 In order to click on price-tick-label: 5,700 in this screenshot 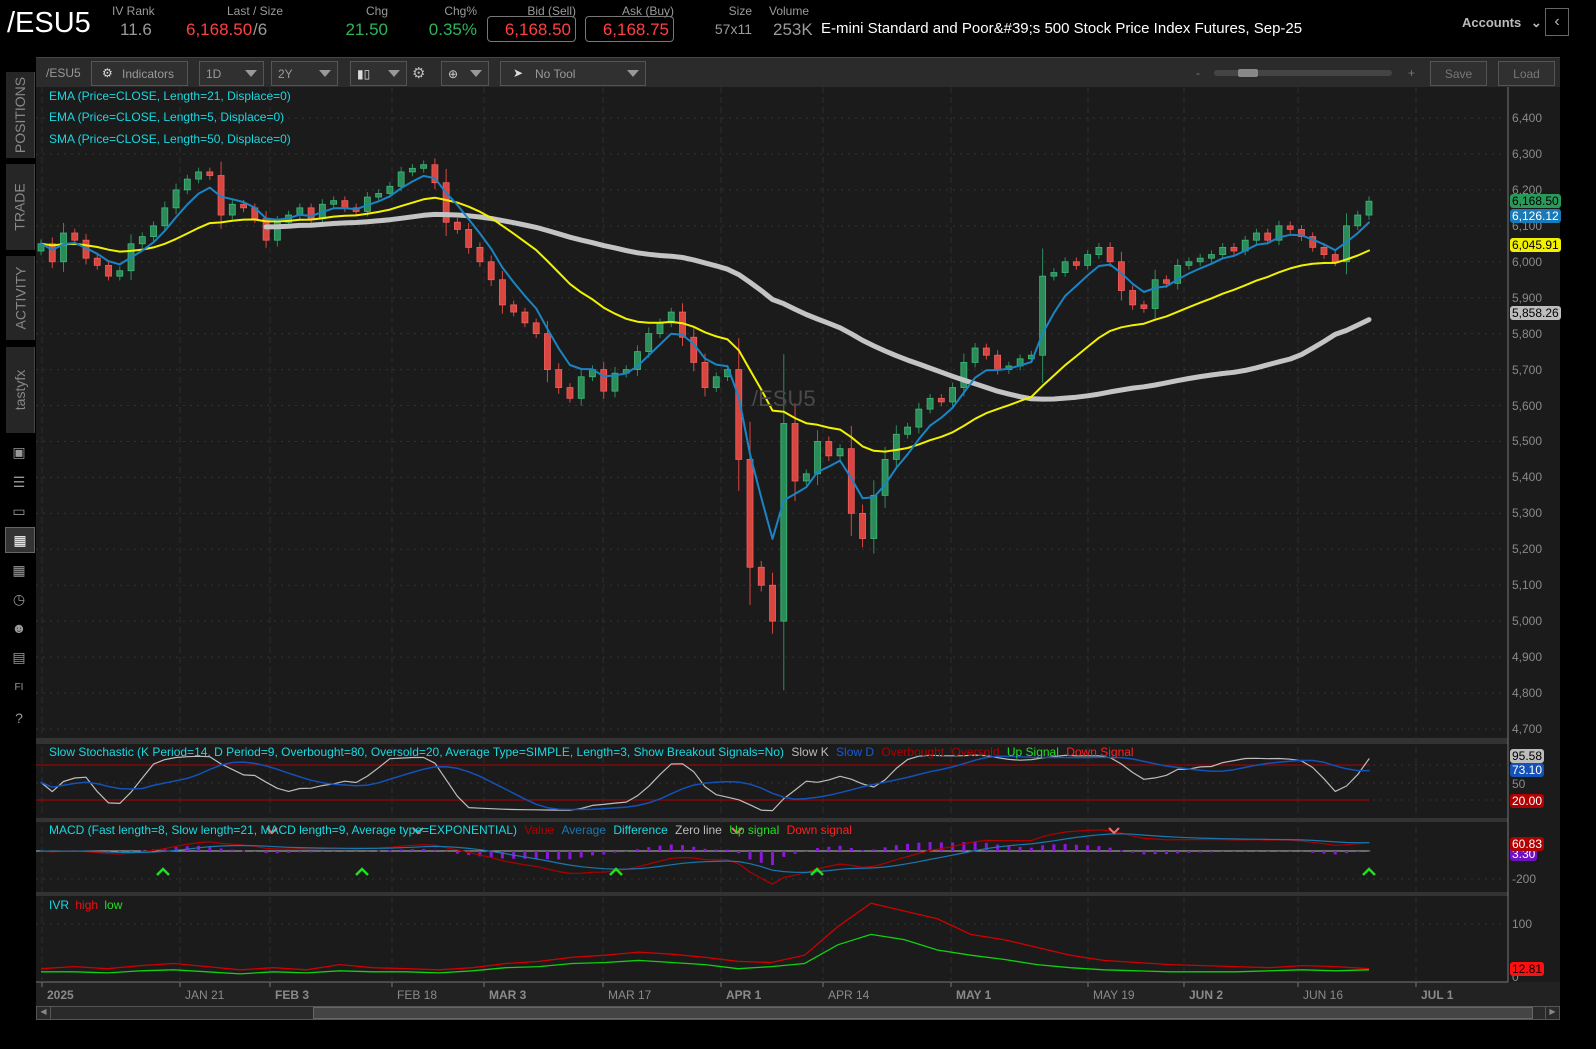, I will do `click(1527, 369)`.